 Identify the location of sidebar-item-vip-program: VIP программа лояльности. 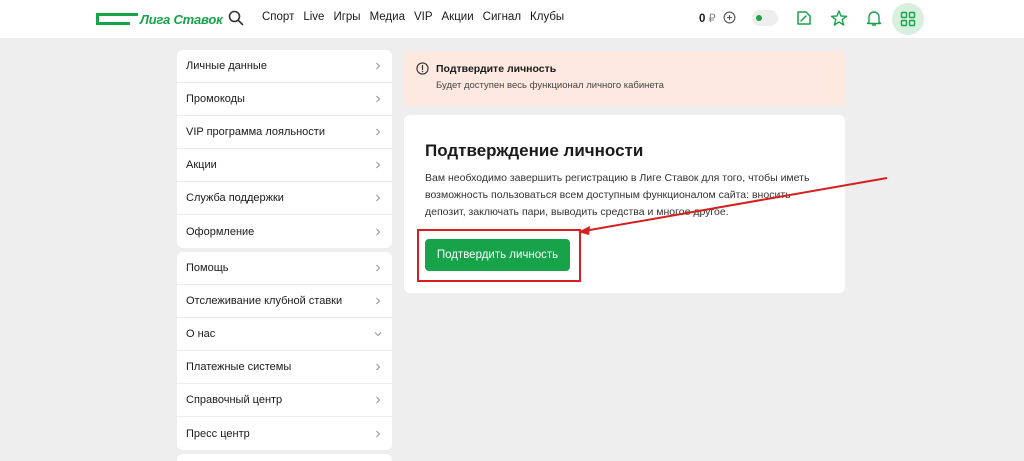
(284, 132).